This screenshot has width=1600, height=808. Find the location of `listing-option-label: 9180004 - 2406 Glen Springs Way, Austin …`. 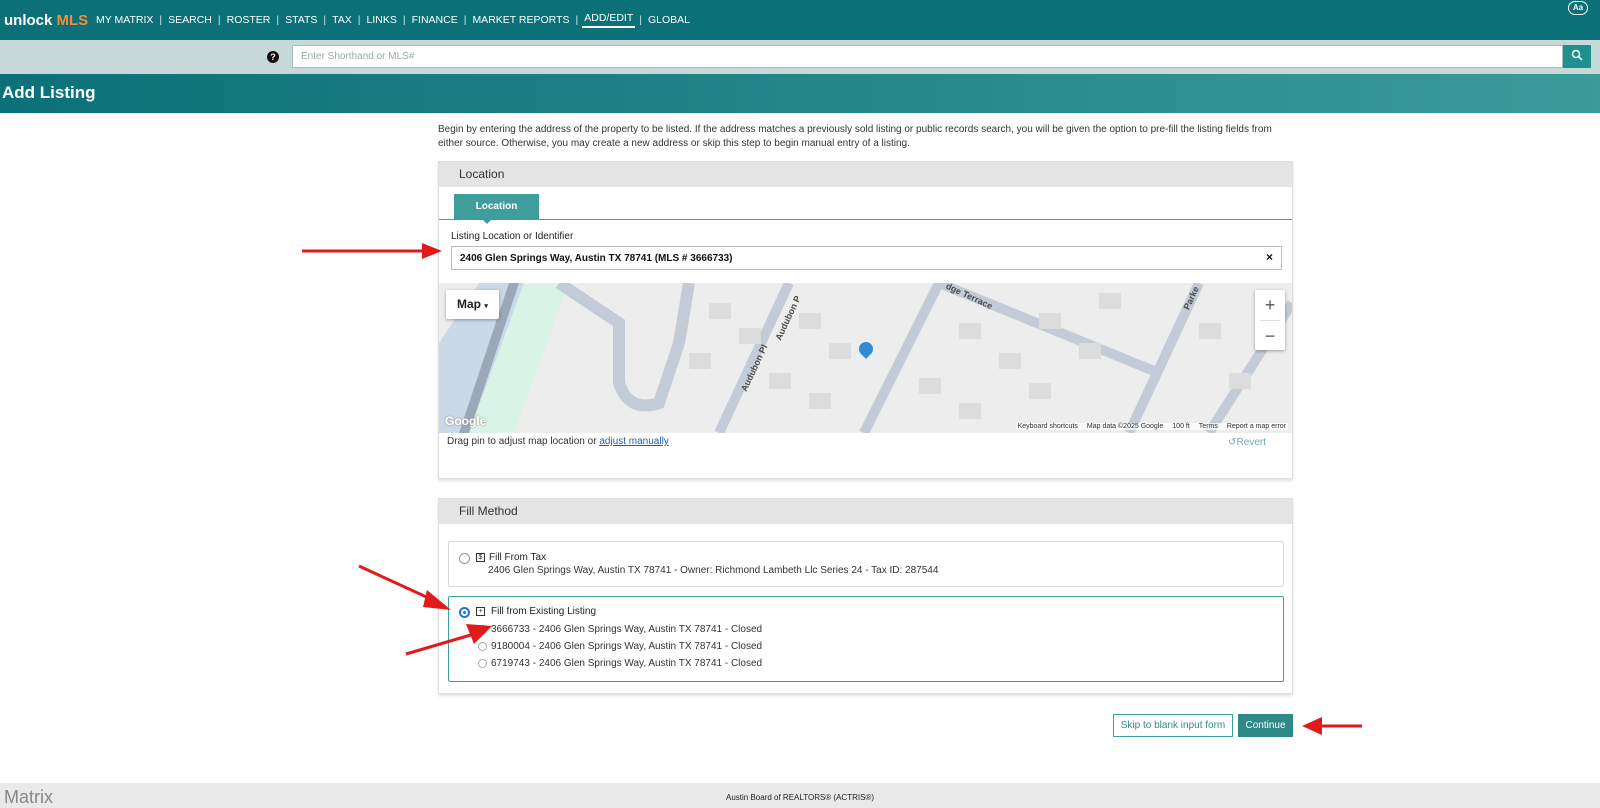

listing-option-label: 9180004 - 2406 Glen Springs Way, Austin … is located at coordinates (626, 646).